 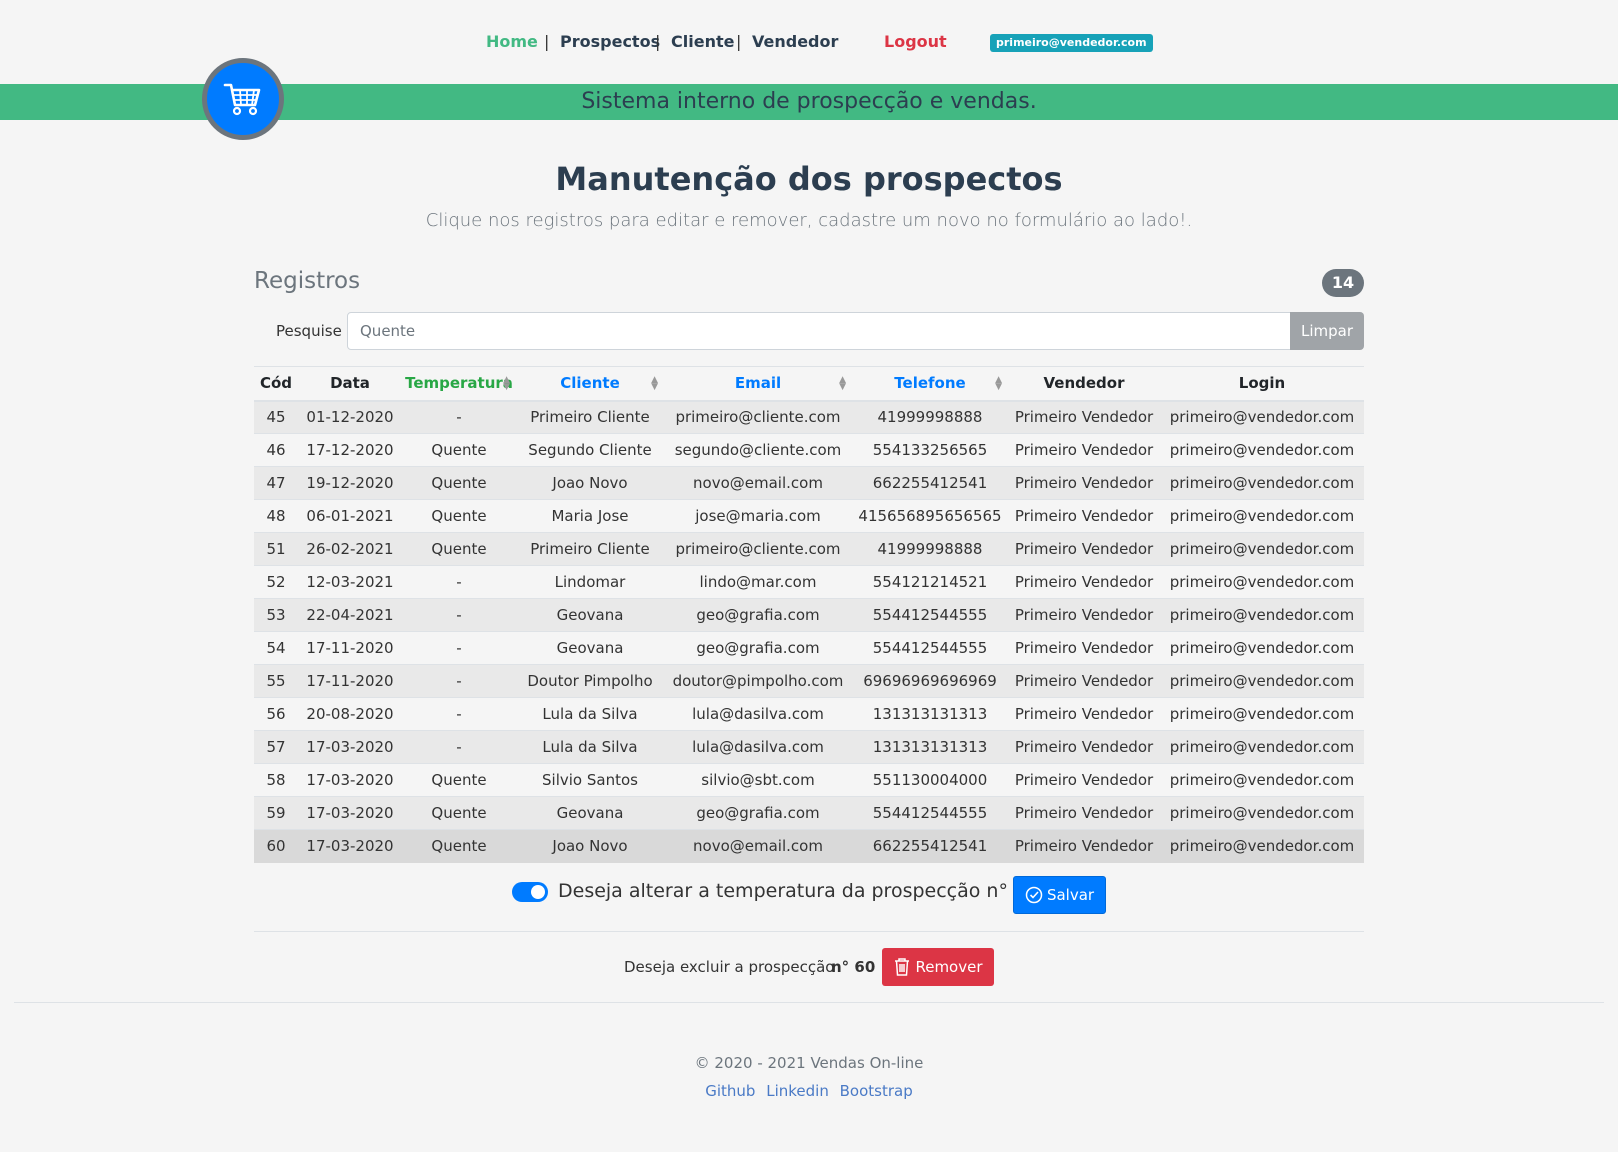 What do you see at coordinates (758, 549) in the screenshot?
I see `cell-email: primeiro@cliente.com` at bounding box center [758, 549].